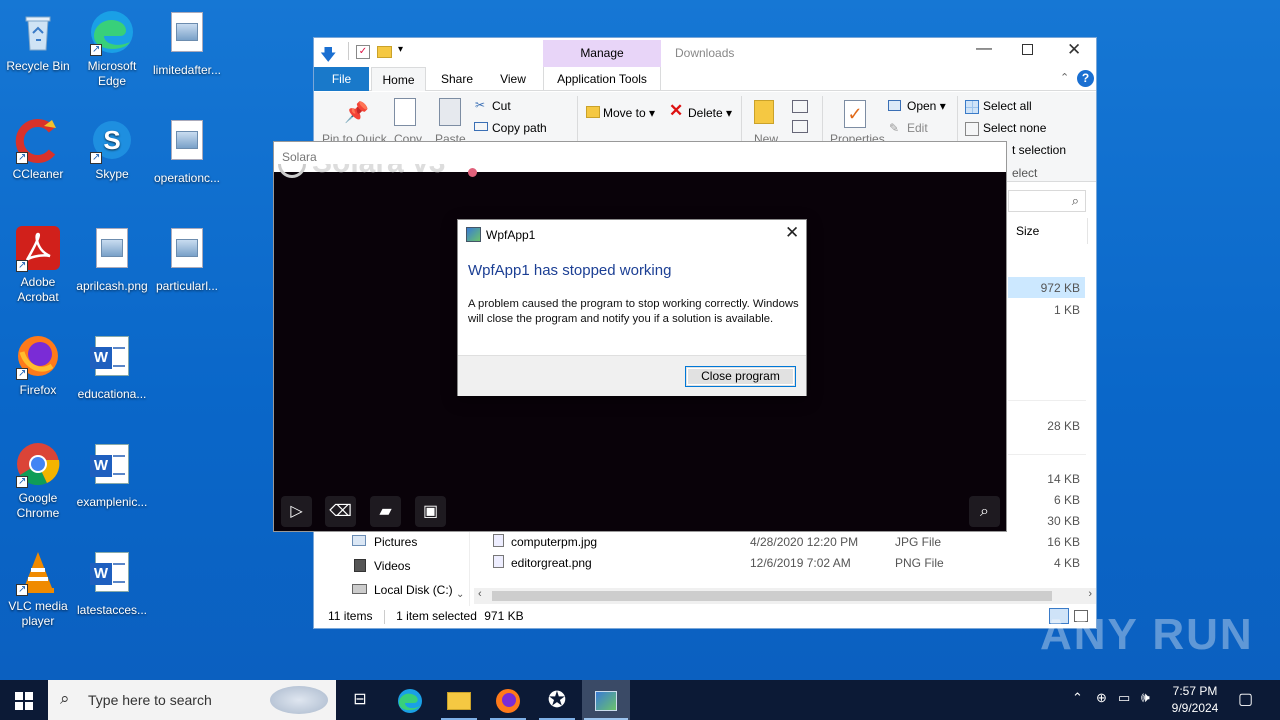 This screenshot has height=720, width=1280. What do you see at coordinates (360, 700) in the screenshot?
I see `task-view-icon: ⊟` at bounding box center [360, 700].